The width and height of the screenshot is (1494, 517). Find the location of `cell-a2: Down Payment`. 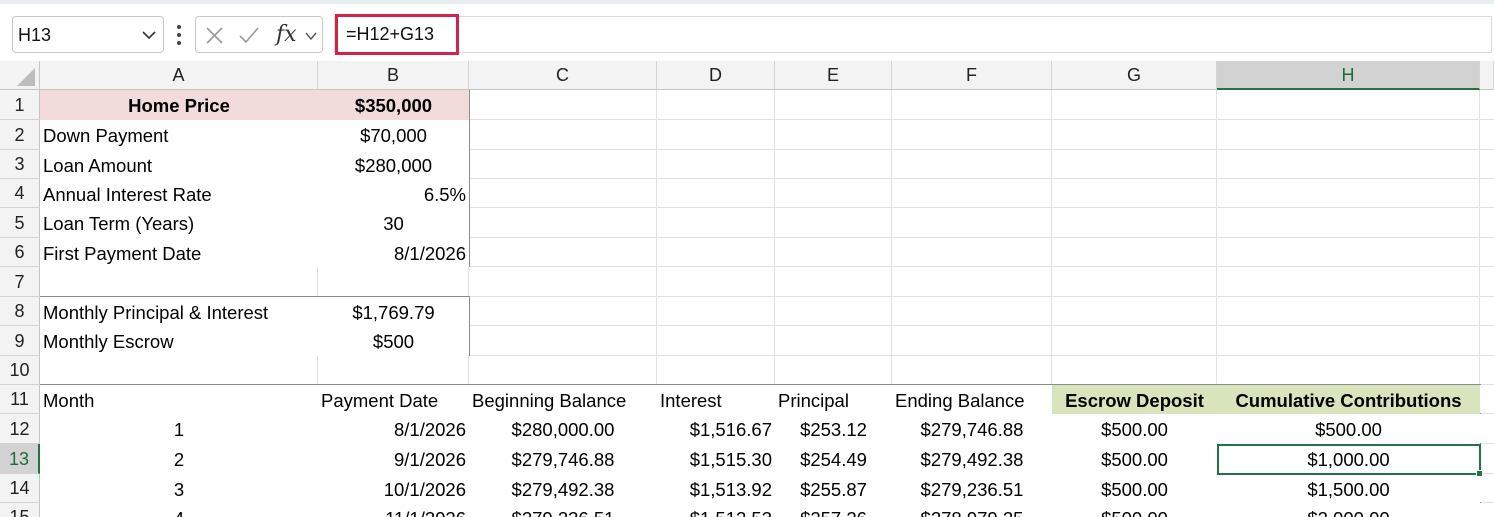

cell-a2: Down Payment is located at coordinates (179, 135).